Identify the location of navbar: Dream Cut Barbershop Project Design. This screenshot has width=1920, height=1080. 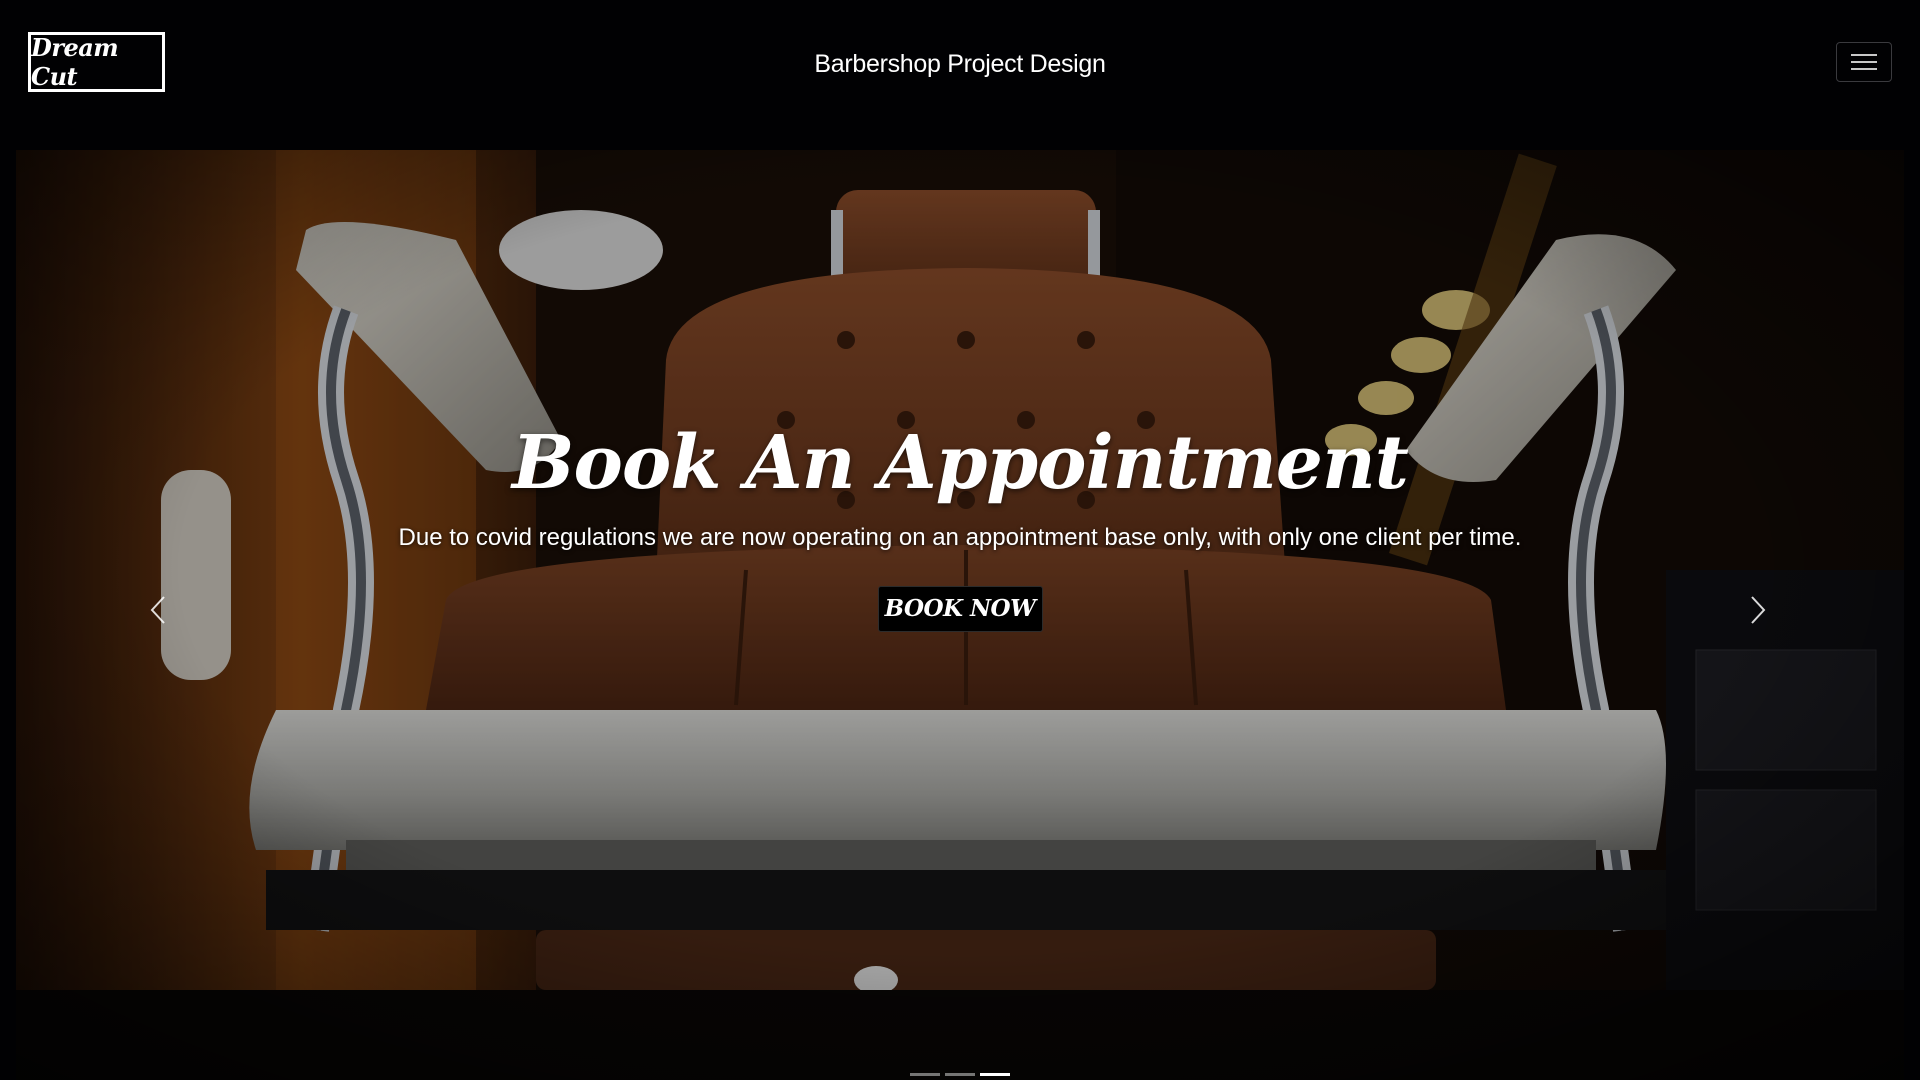
(960, 65).